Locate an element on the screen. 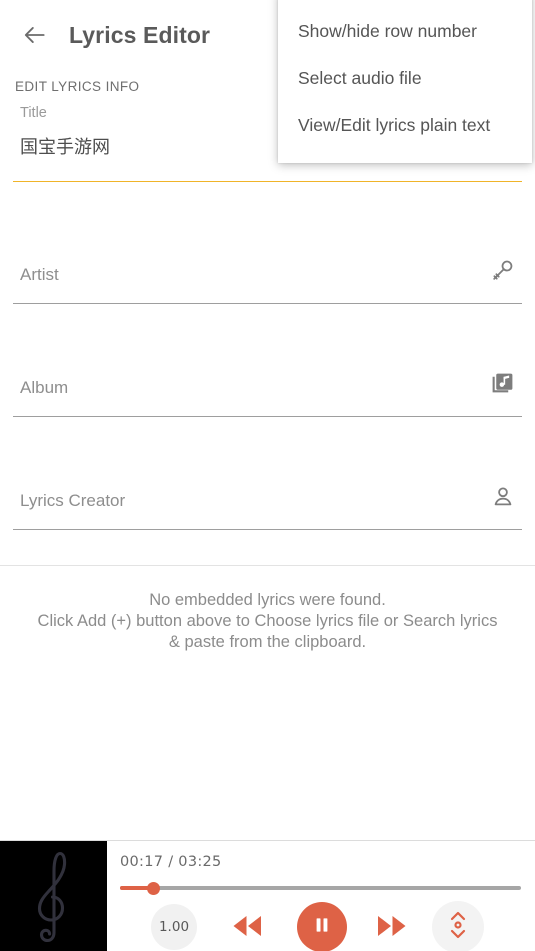  menu-item-show-hide-row-number: Show/hide row number is located at coordinates (405, 31).